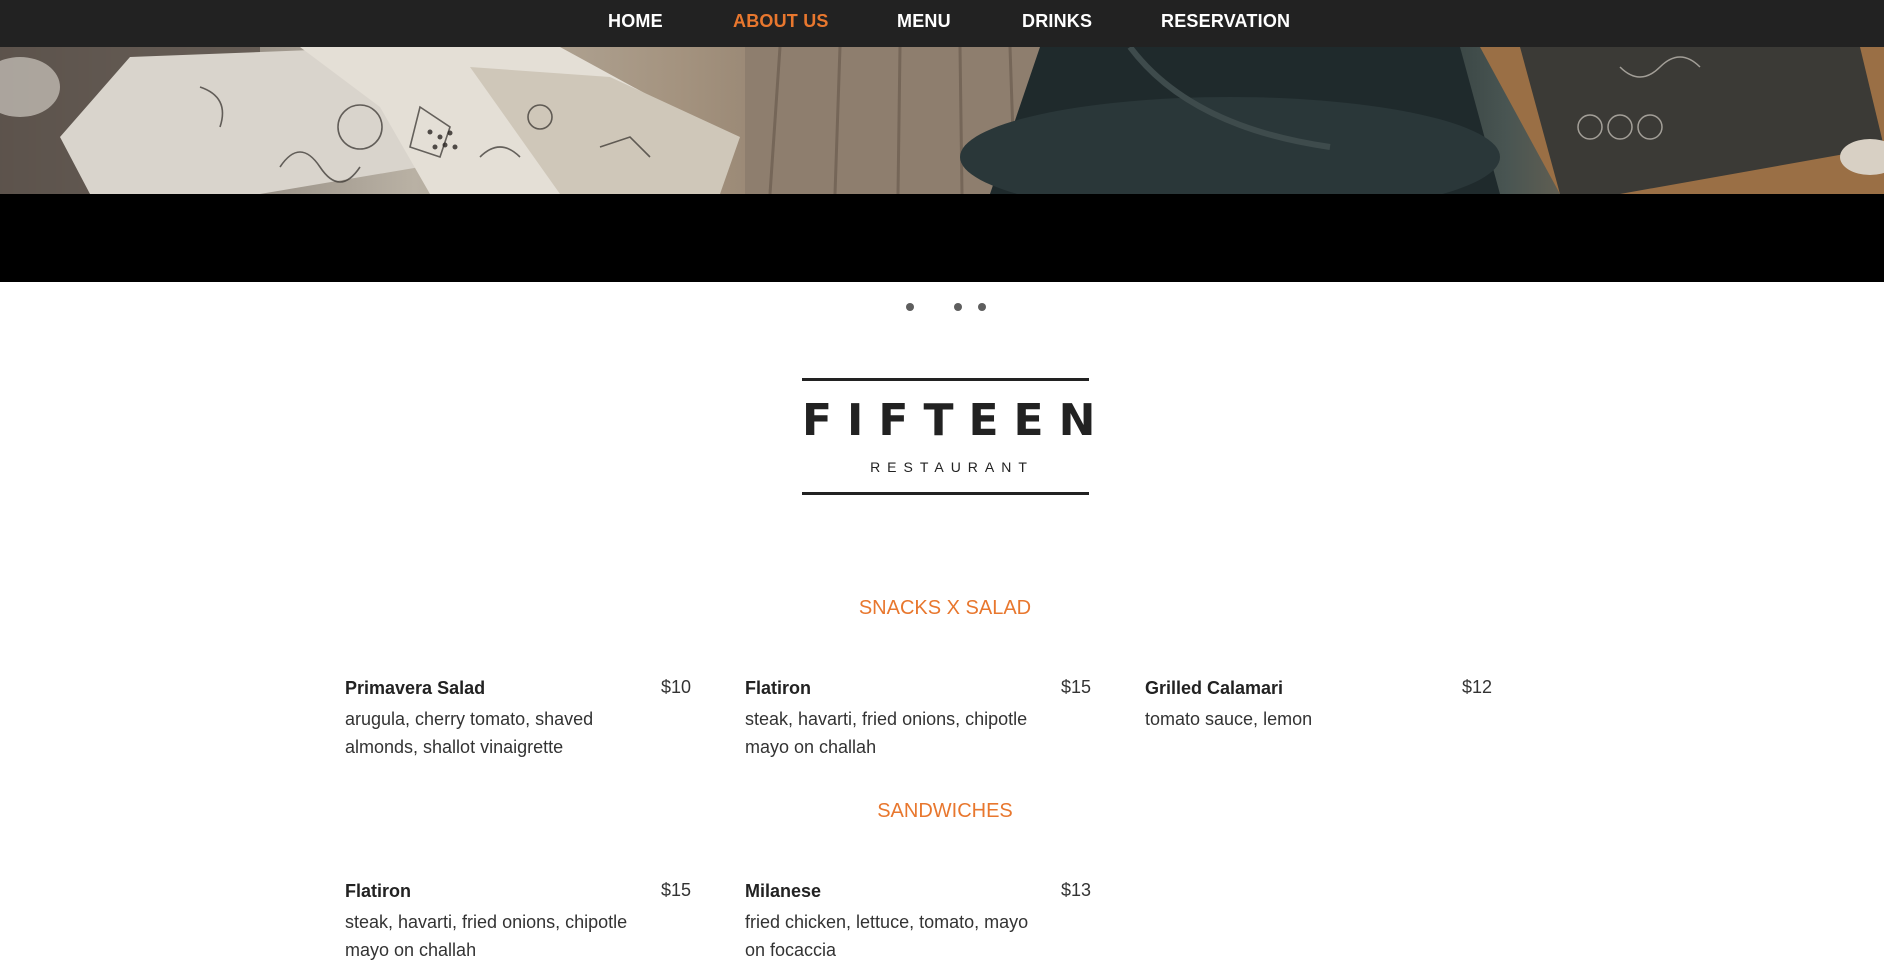 The image size is (1884, 970). I want to click on nav-item-menu: MENU, so click(924, 21).